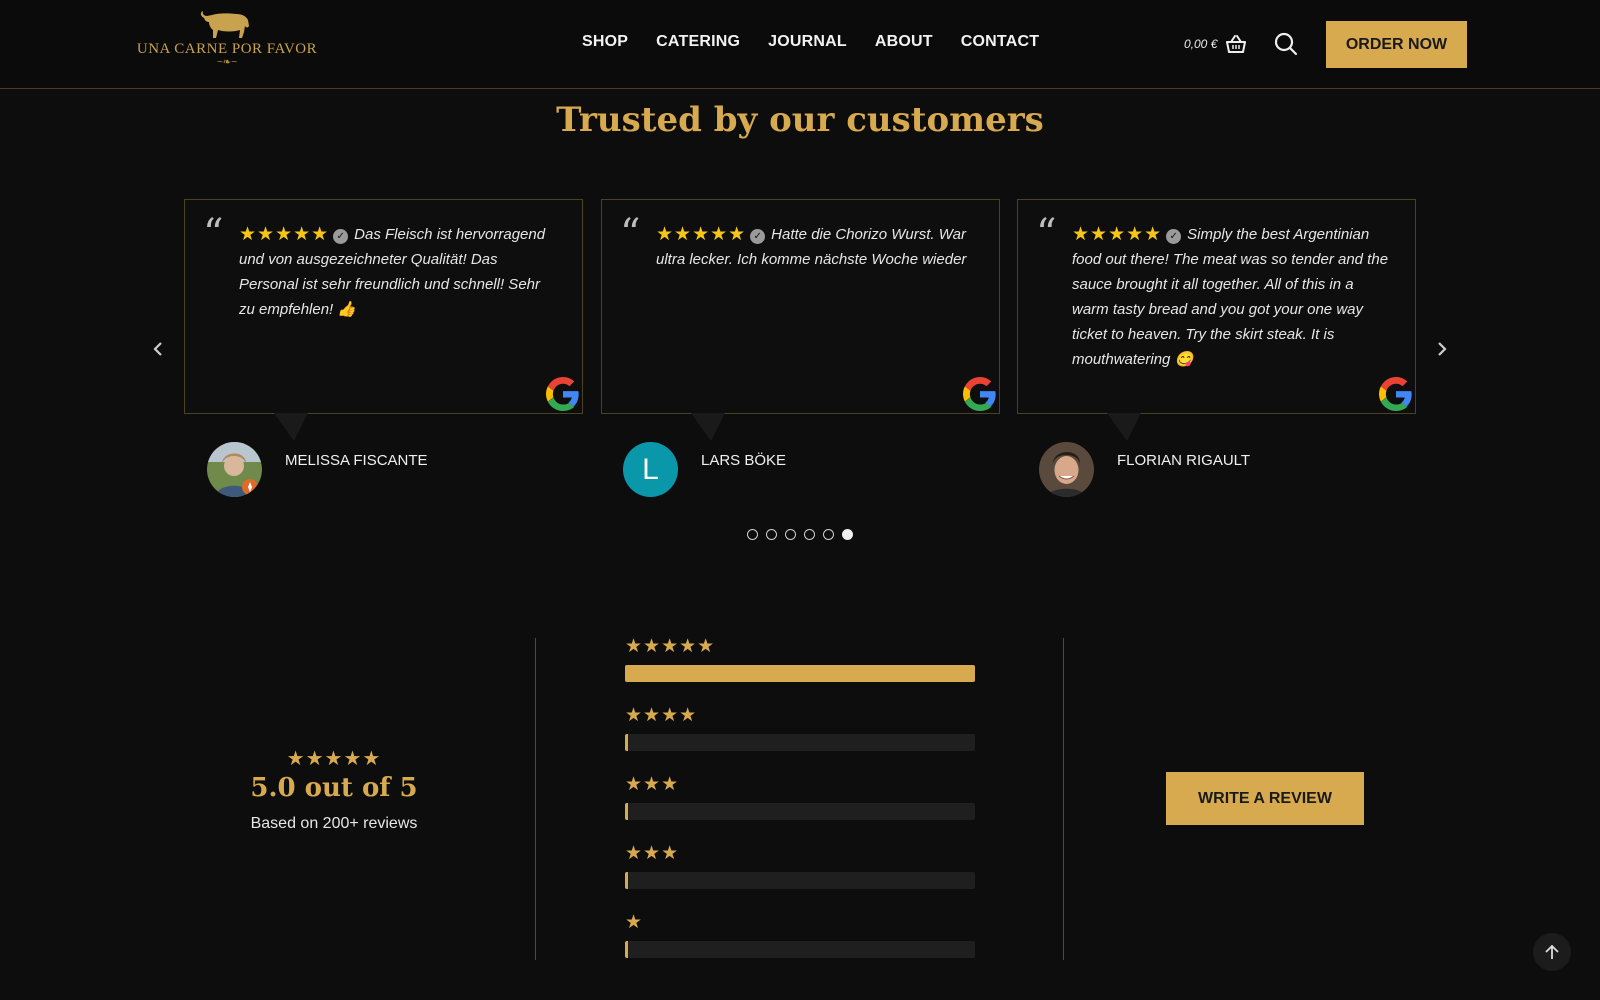 This screenshot has width=1600, height=1000. Describe the element at coordinates (1000, 42) in the screenshot. I see `nav-contact: CONTACT` at that location.